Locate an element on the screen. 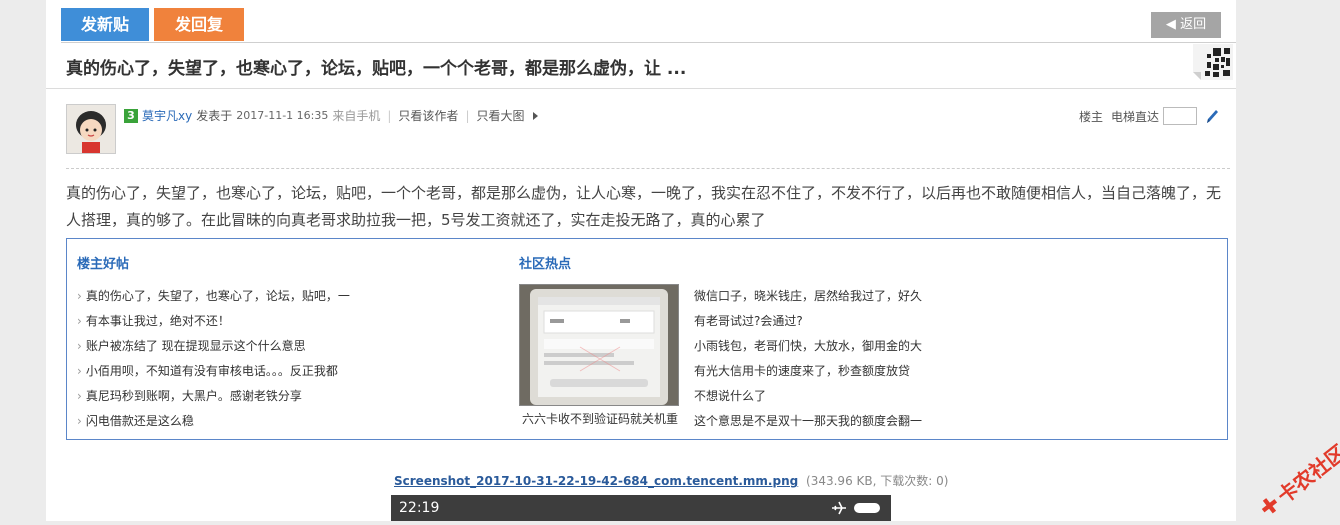 The height and width of the screenshot is (525, 1340). avatar-image is located at coordinates (91, 129).